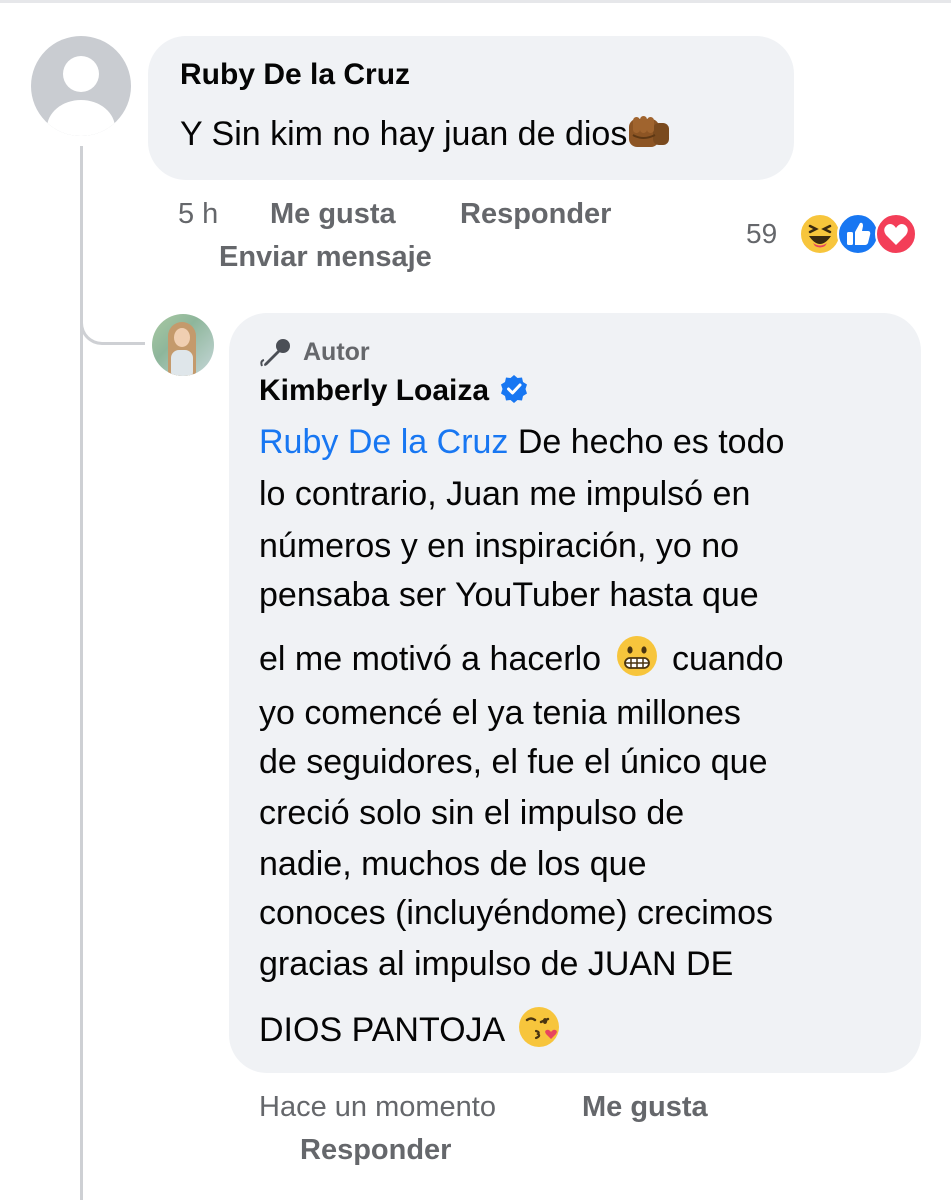 This screenshot has height=1200, width=951. I want to click on mention-link: Ruby De la Cruz, so click(383, 442).